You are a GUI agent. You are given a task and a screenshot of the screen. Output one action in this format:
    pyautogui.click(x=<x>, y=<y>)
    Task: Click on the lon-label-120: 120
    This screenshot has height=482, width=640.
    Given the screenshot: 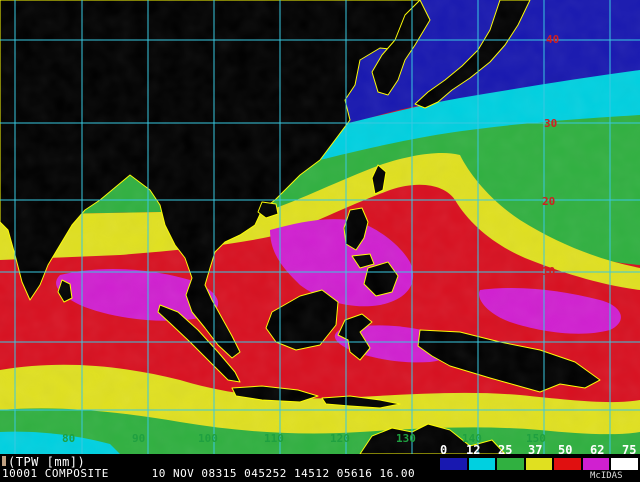 What is the action you would take?
    pyautogui.click(x=340, y=438)
    